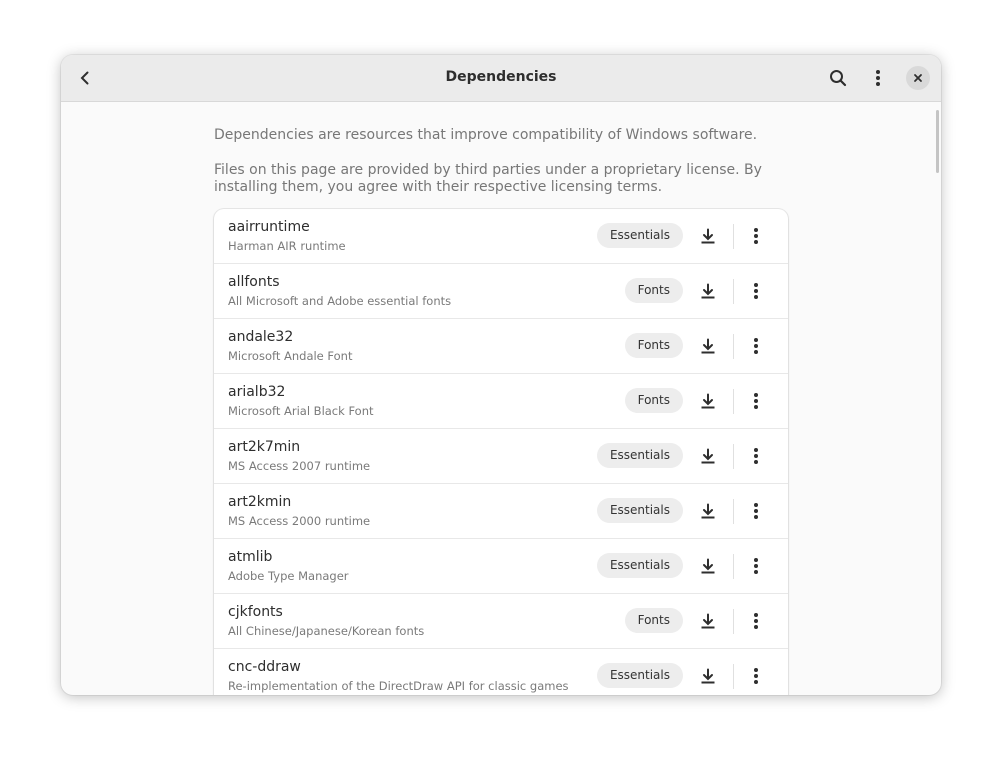 The image size is (1002, 762). I want to click on page-title: Dependencies, so click(501, 77).